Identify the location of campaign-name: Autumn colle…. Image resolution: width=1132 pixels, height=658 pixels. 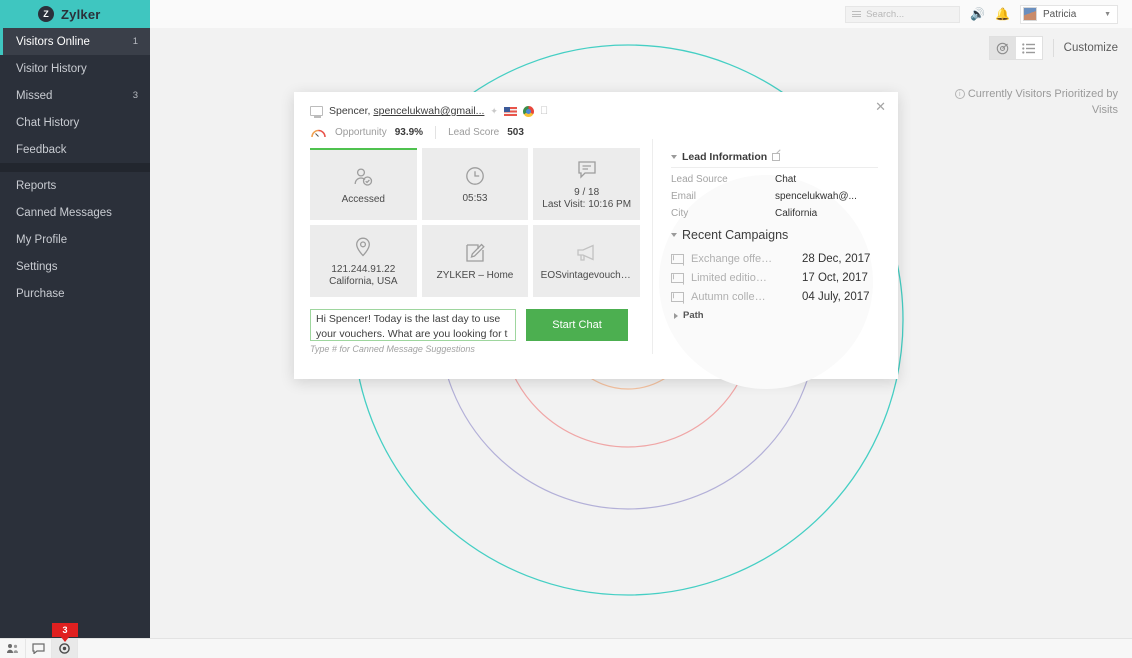
(728, 297).